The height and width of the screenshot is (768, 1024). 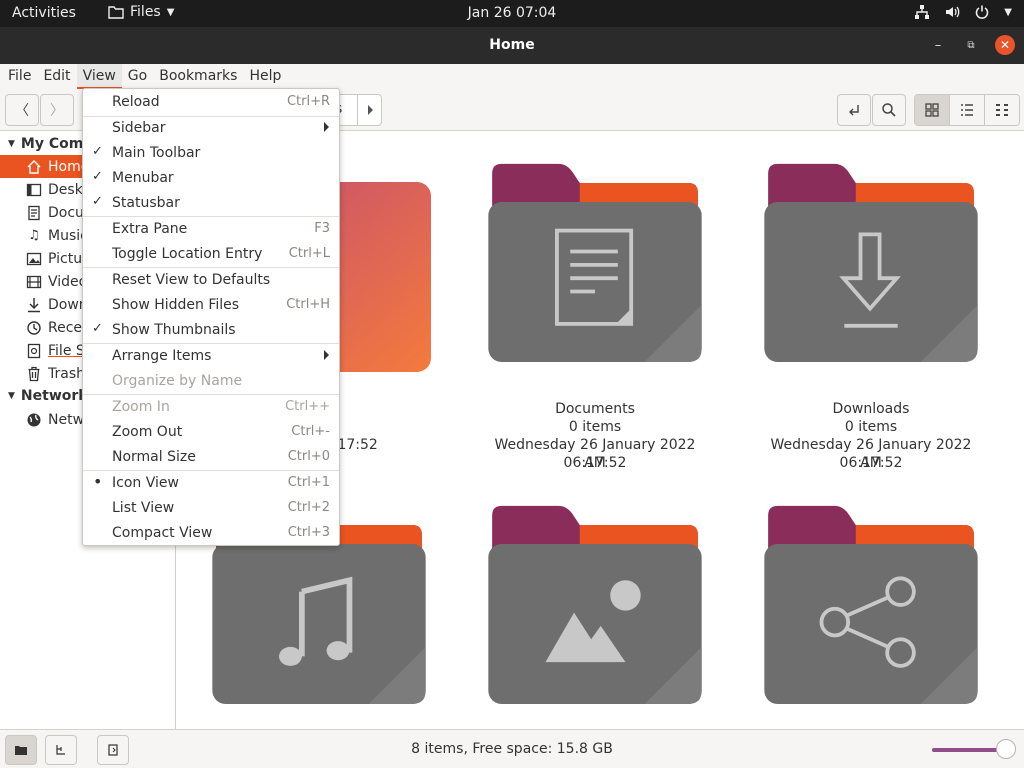 What do you see at coordinates (595, 604) in the screenshot?
I see `pictures-folder-icon` at bounding box center [595, 604].